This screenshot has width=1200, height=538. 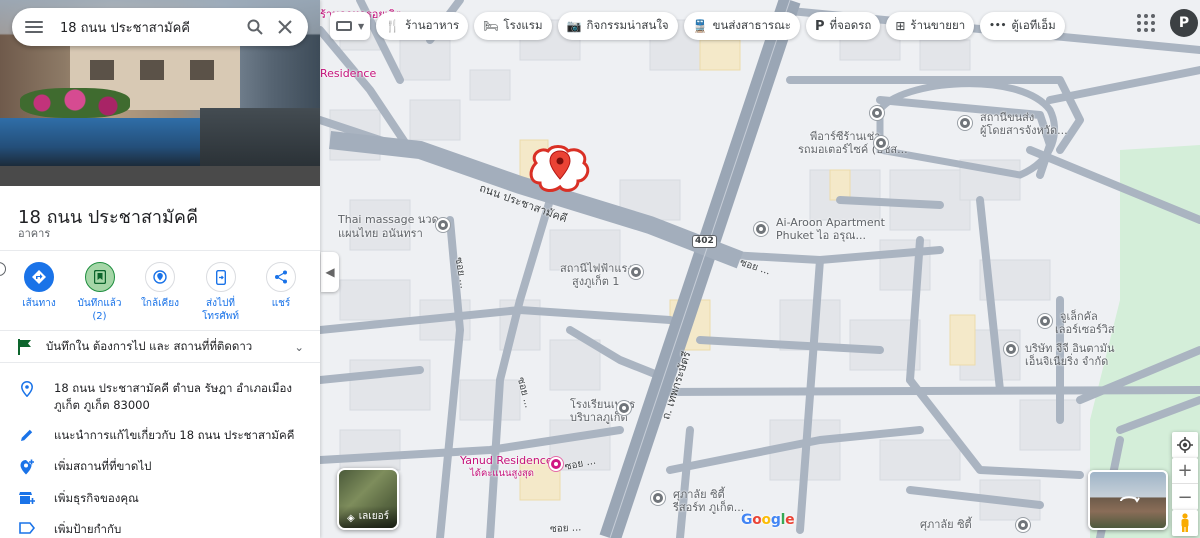 I want to click on layers-icon: ◈, so click(x=351, y=518).